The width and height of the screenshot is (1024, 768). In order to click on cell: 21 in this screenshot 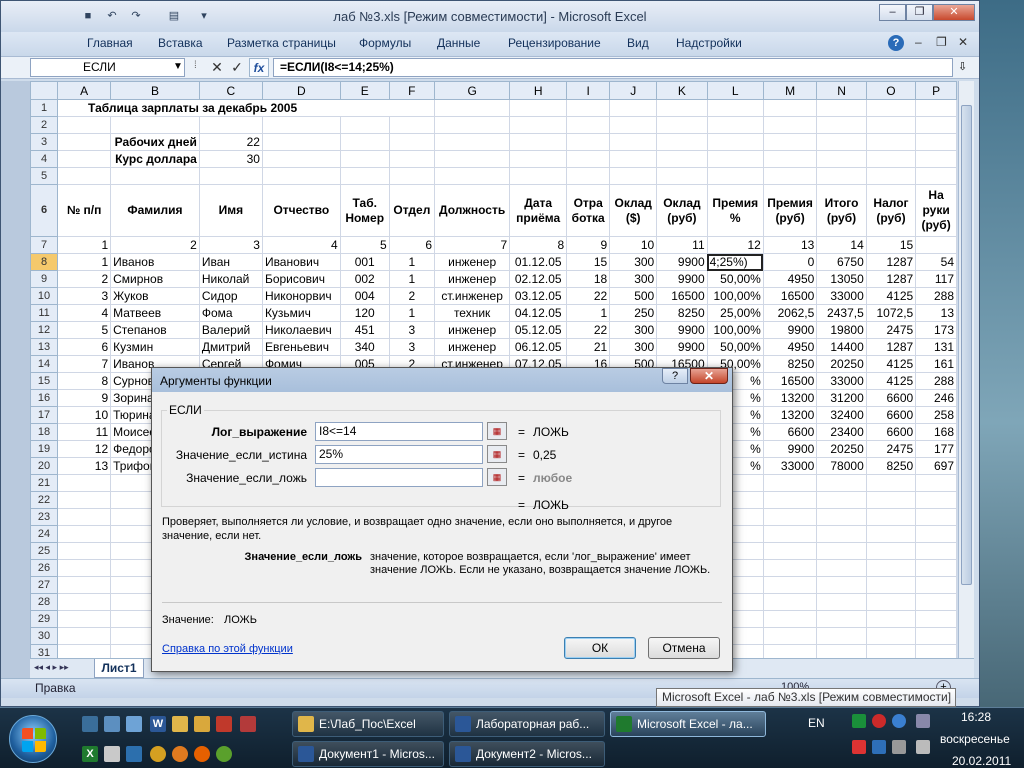, I will do `click(588, 347)`.